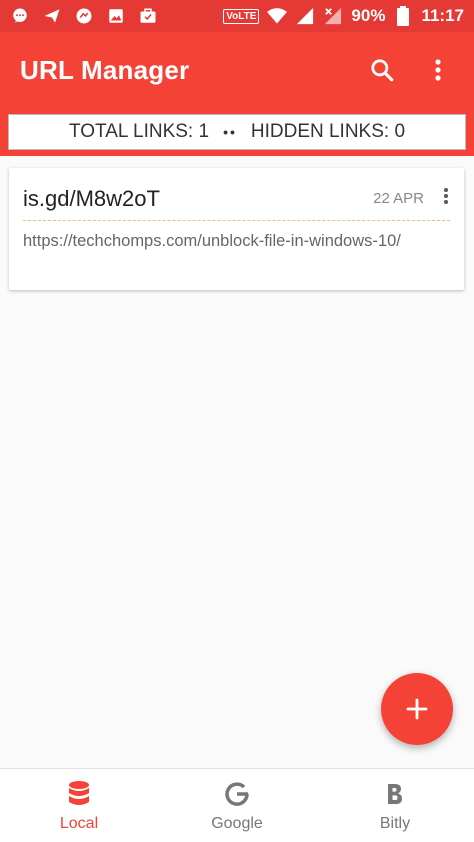  I want to click on app-actions, so click(410, 70).